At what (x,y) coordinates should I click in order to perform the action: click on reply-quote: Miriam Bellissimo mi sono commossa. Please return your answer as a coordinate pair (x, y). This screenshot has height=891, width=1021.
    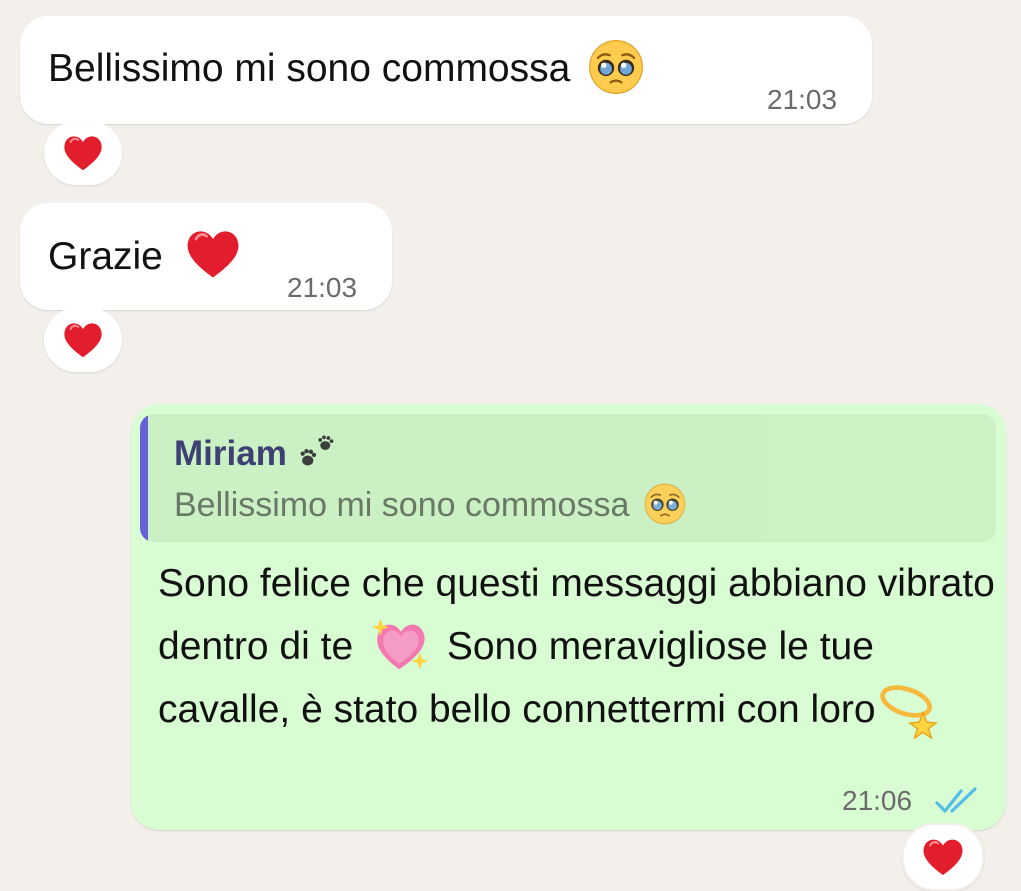
    Looking at the image, I should click on (568, 478).